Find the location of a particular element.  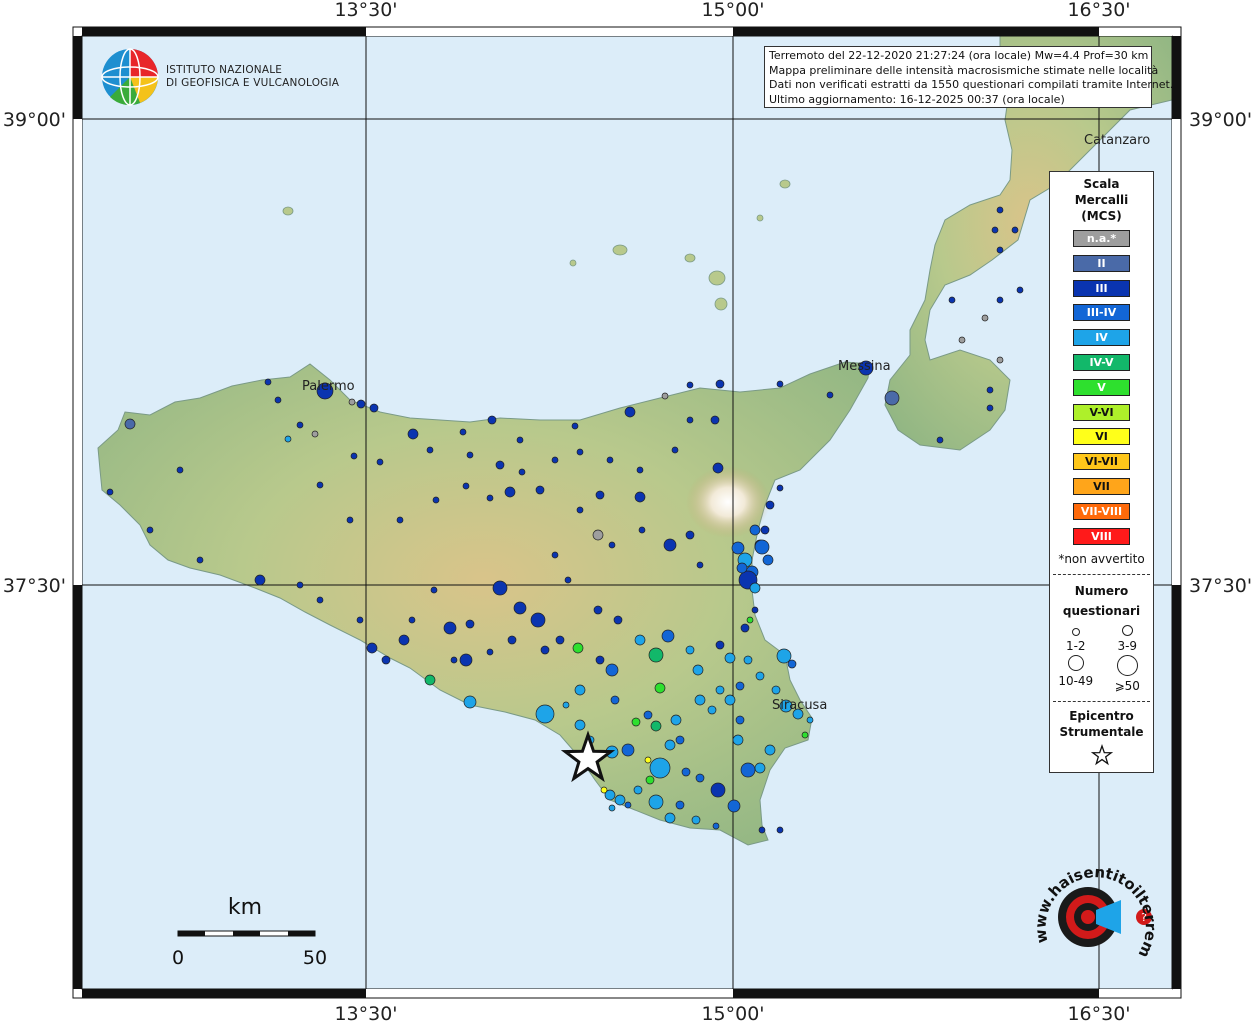

legend-size-label-3: 10-49 is located at coordinates (1076, 681).